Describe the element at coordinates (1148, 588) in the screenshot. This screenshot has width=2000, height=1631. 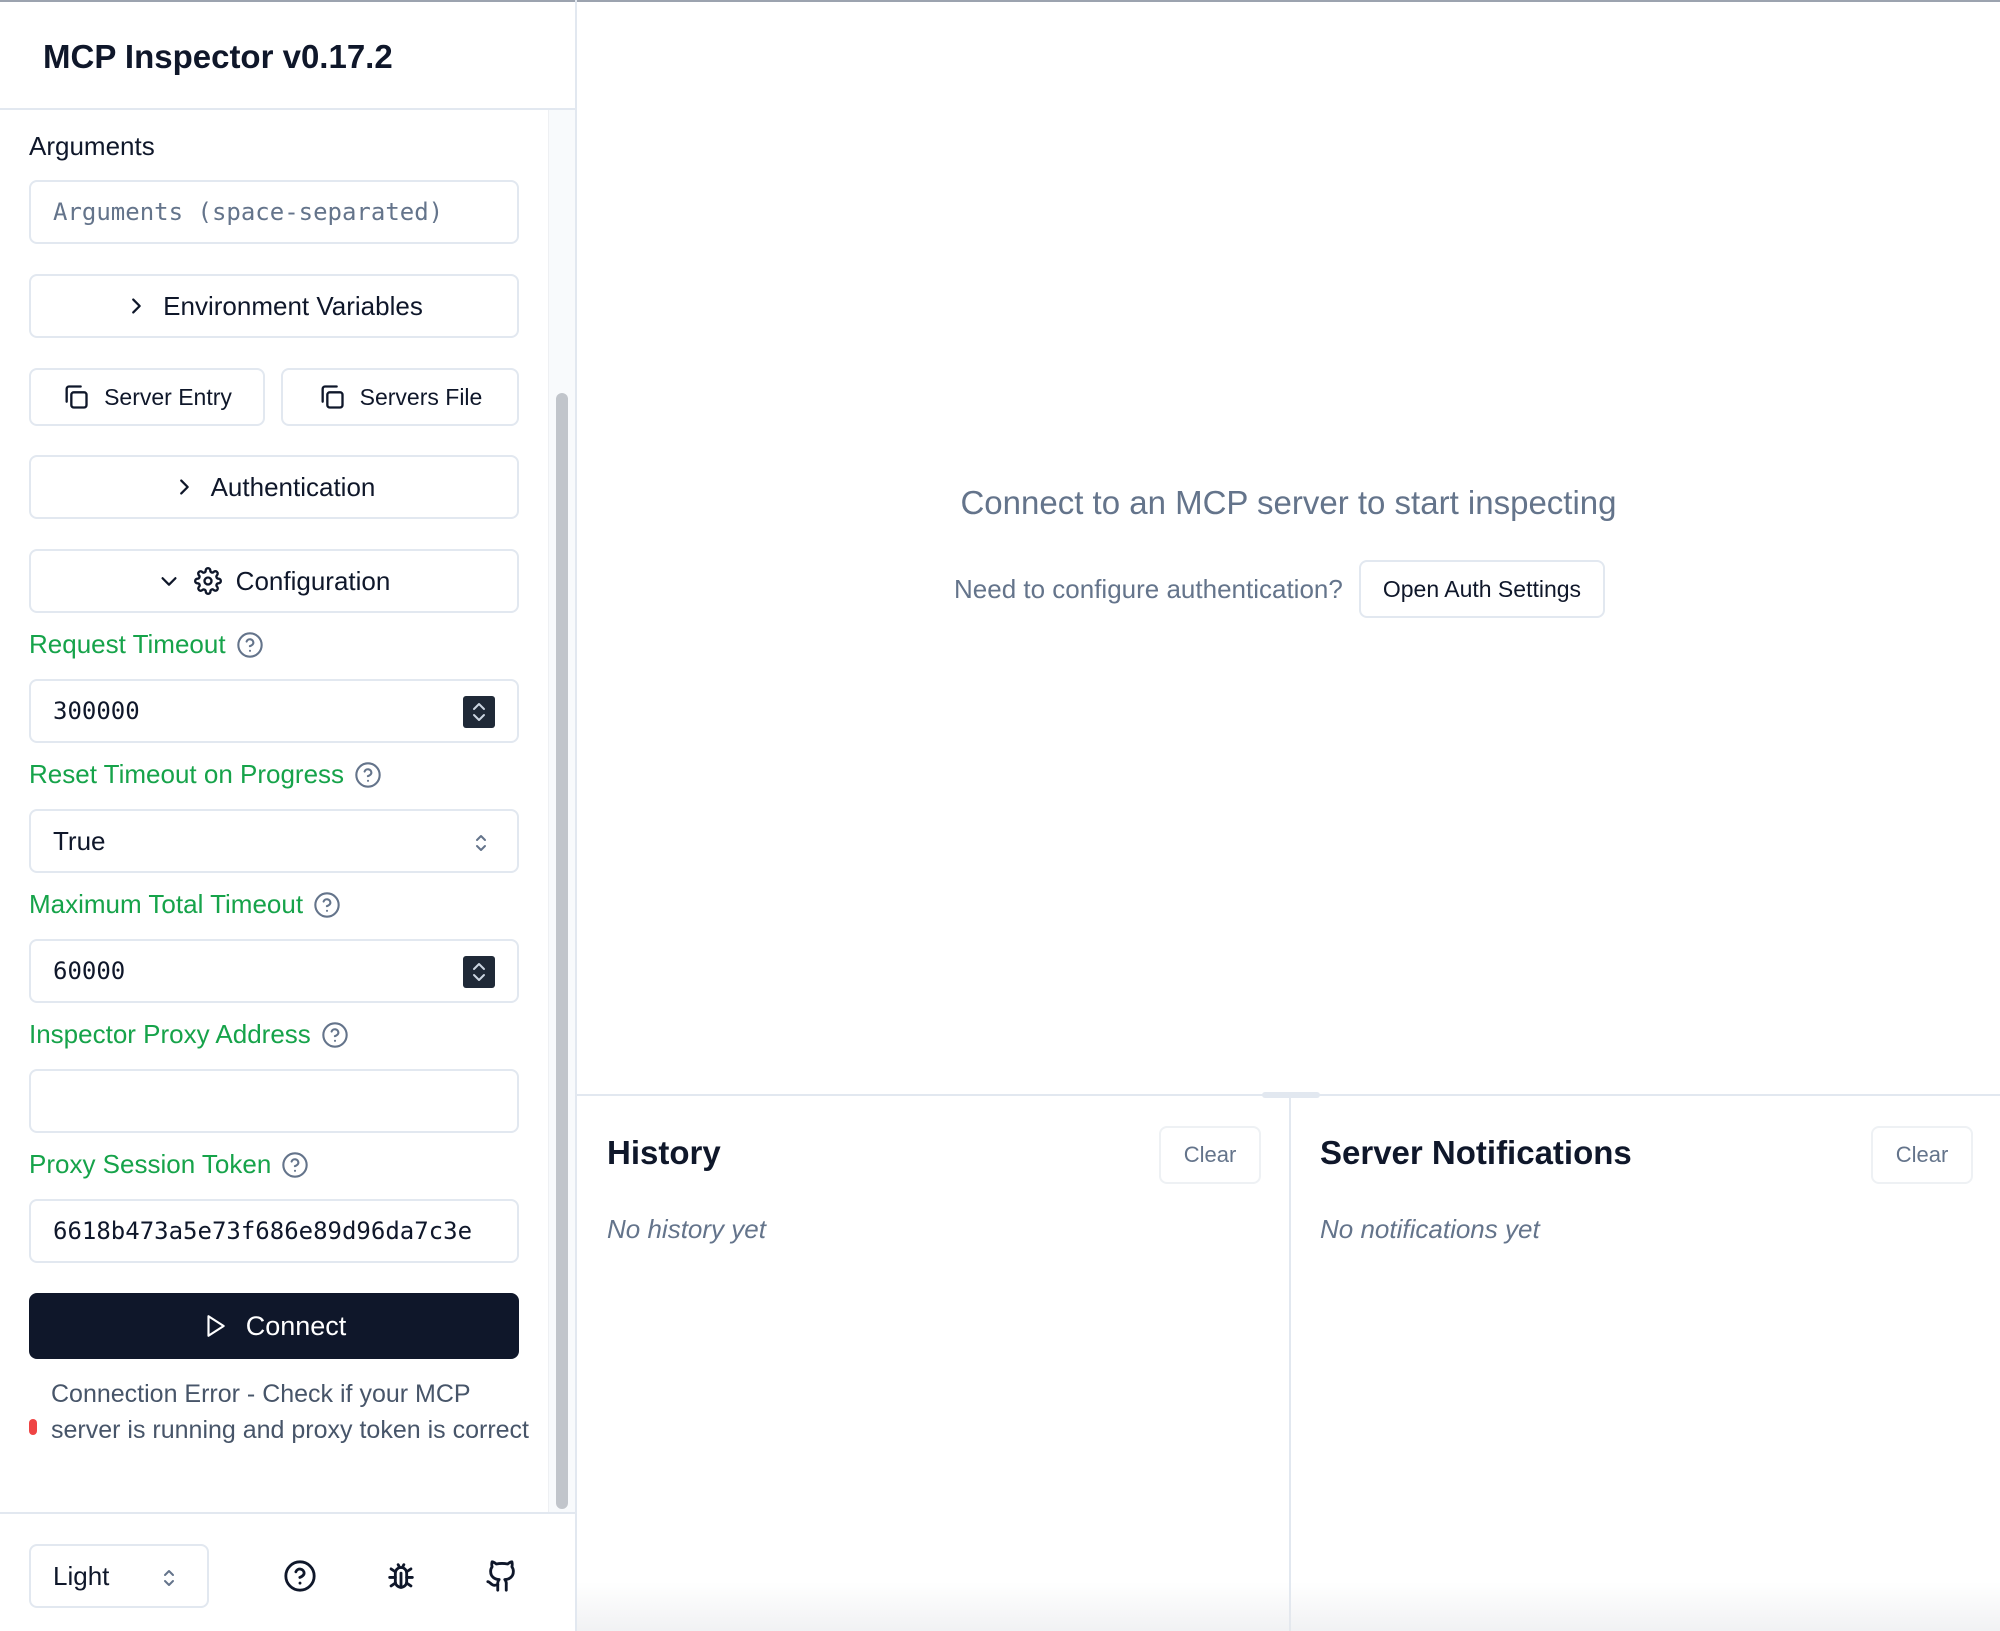
I see `auth-hint-text: Need to configure authentication?` at that location.